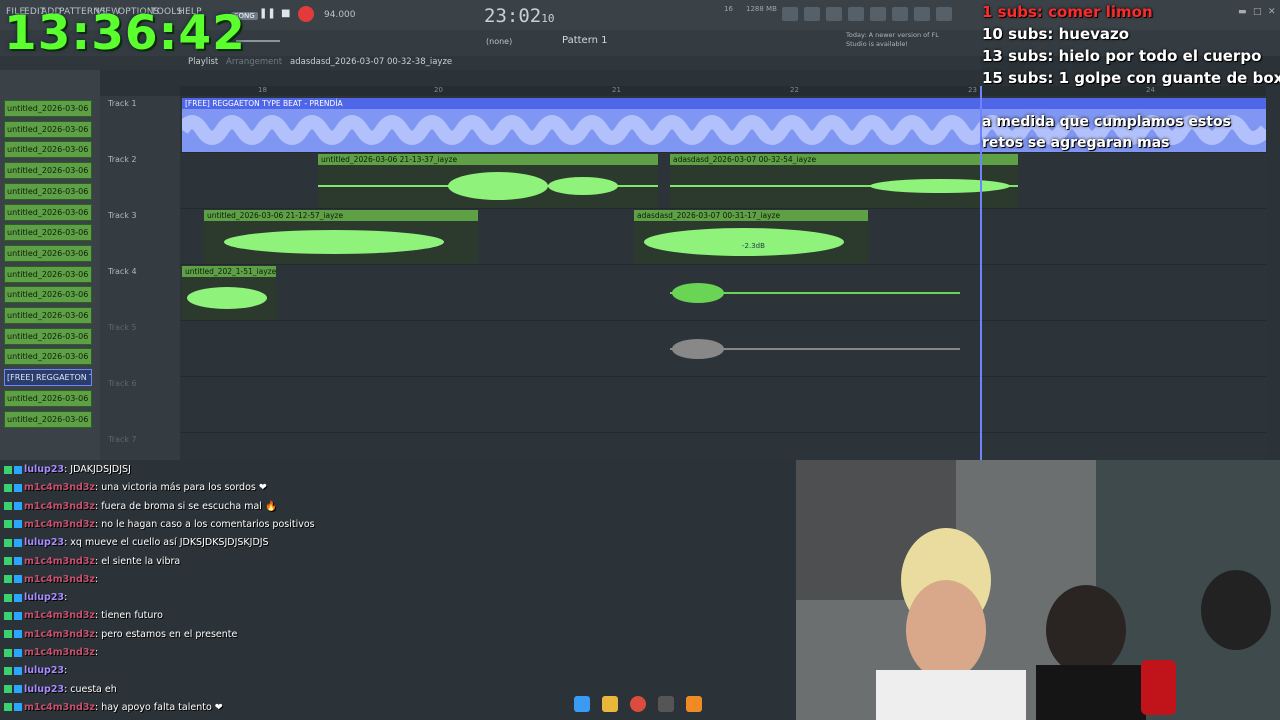  What do you see at coordinates (340, 15) in the screenshot?
I see `tempo-display: 94.000` at bounding box center [340, 15].